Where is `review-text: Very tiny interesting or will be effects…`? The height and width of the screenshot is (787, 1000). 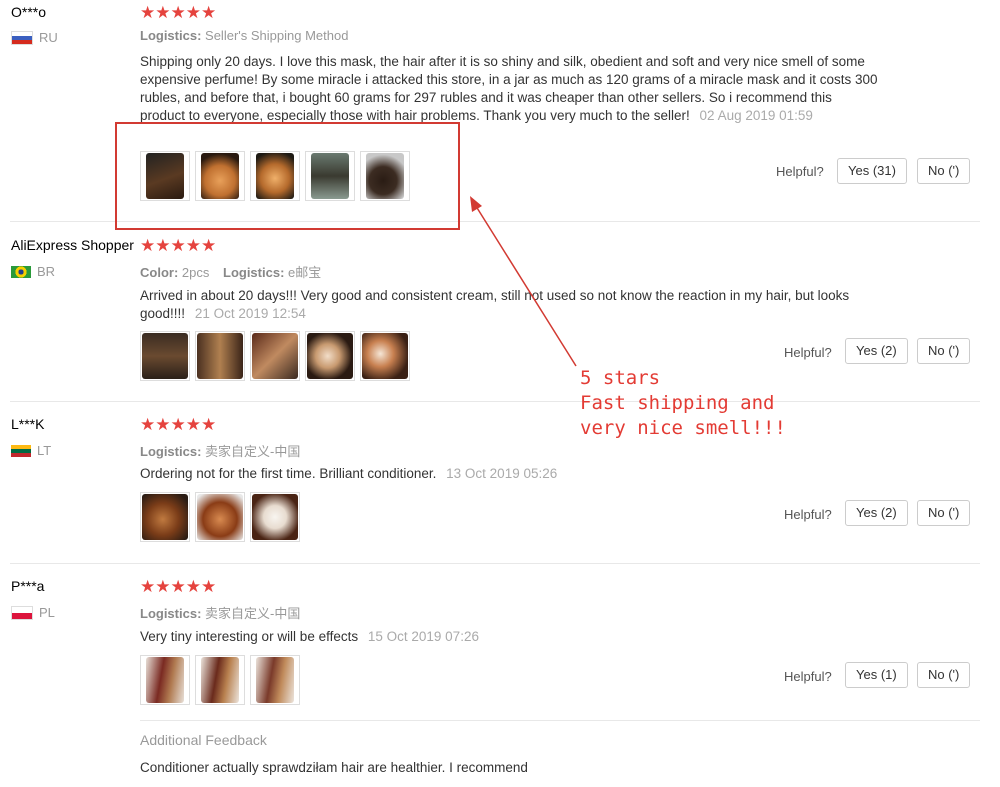 review-text: Very tiny interesting or will be effects… is located at coordinates (510, 637).